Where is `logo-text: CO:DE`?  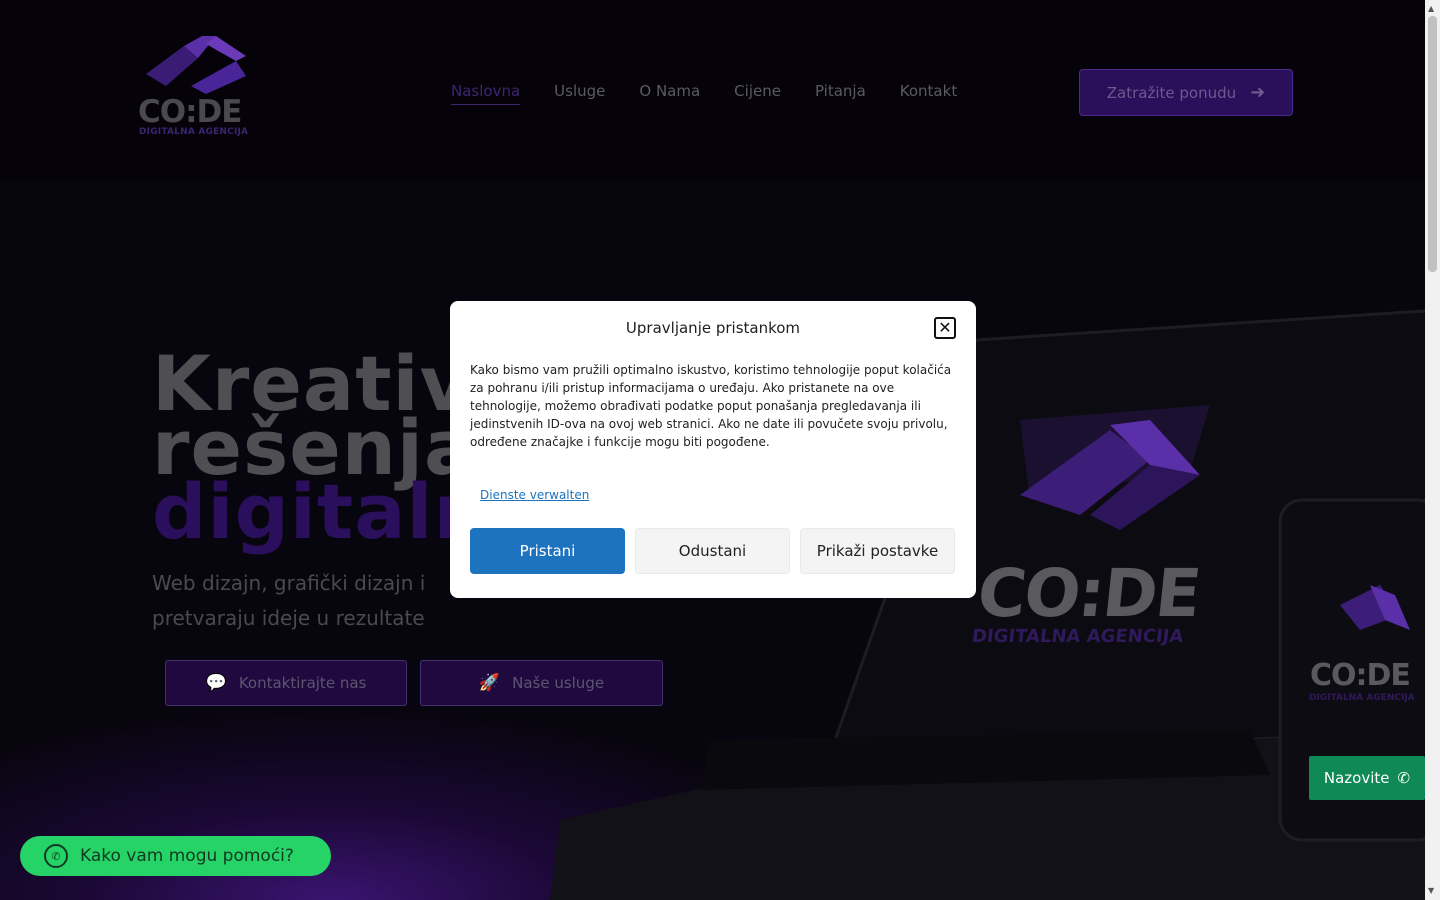
logo-text: CO:DE is located at coordinates (190, 112).